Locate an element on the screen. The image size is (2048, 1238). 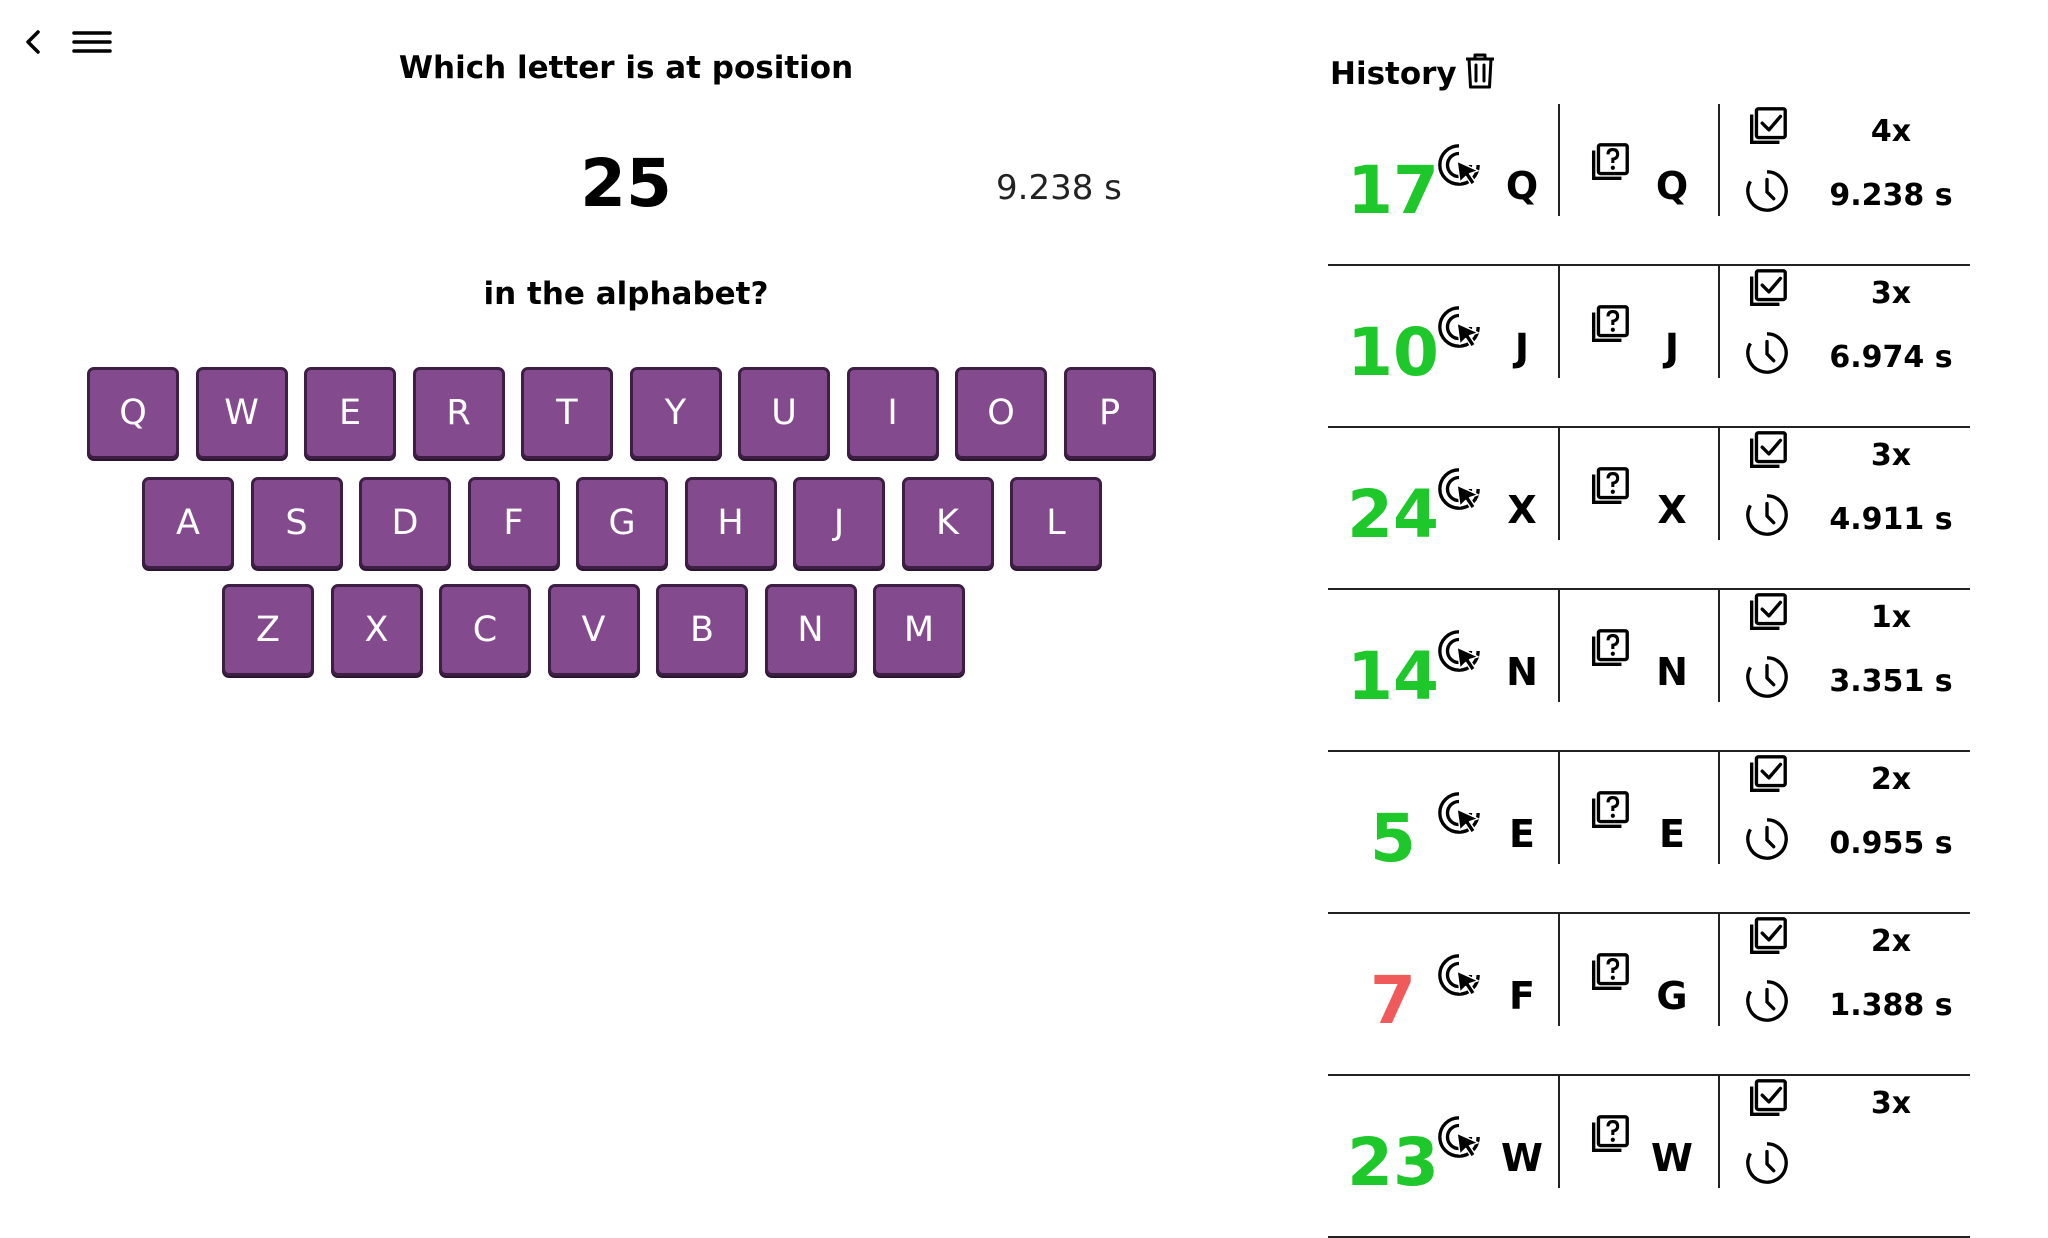
history-answer-letter: W is located at coordinates (1672, 1158).